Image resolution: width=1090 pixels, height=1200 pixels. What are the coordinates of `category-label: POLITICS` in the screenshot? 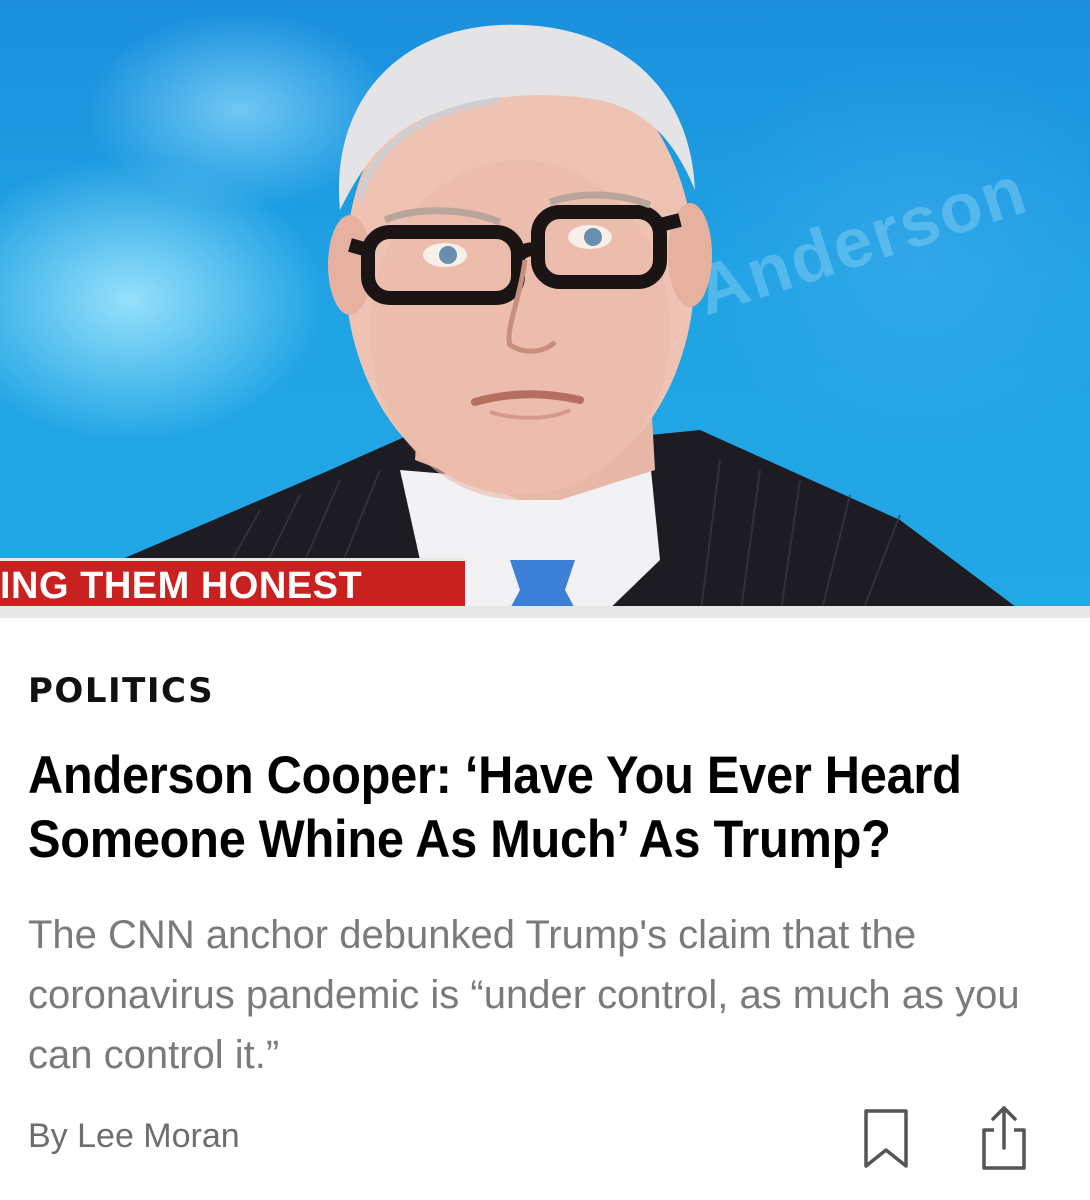 It's located at (121, 691).